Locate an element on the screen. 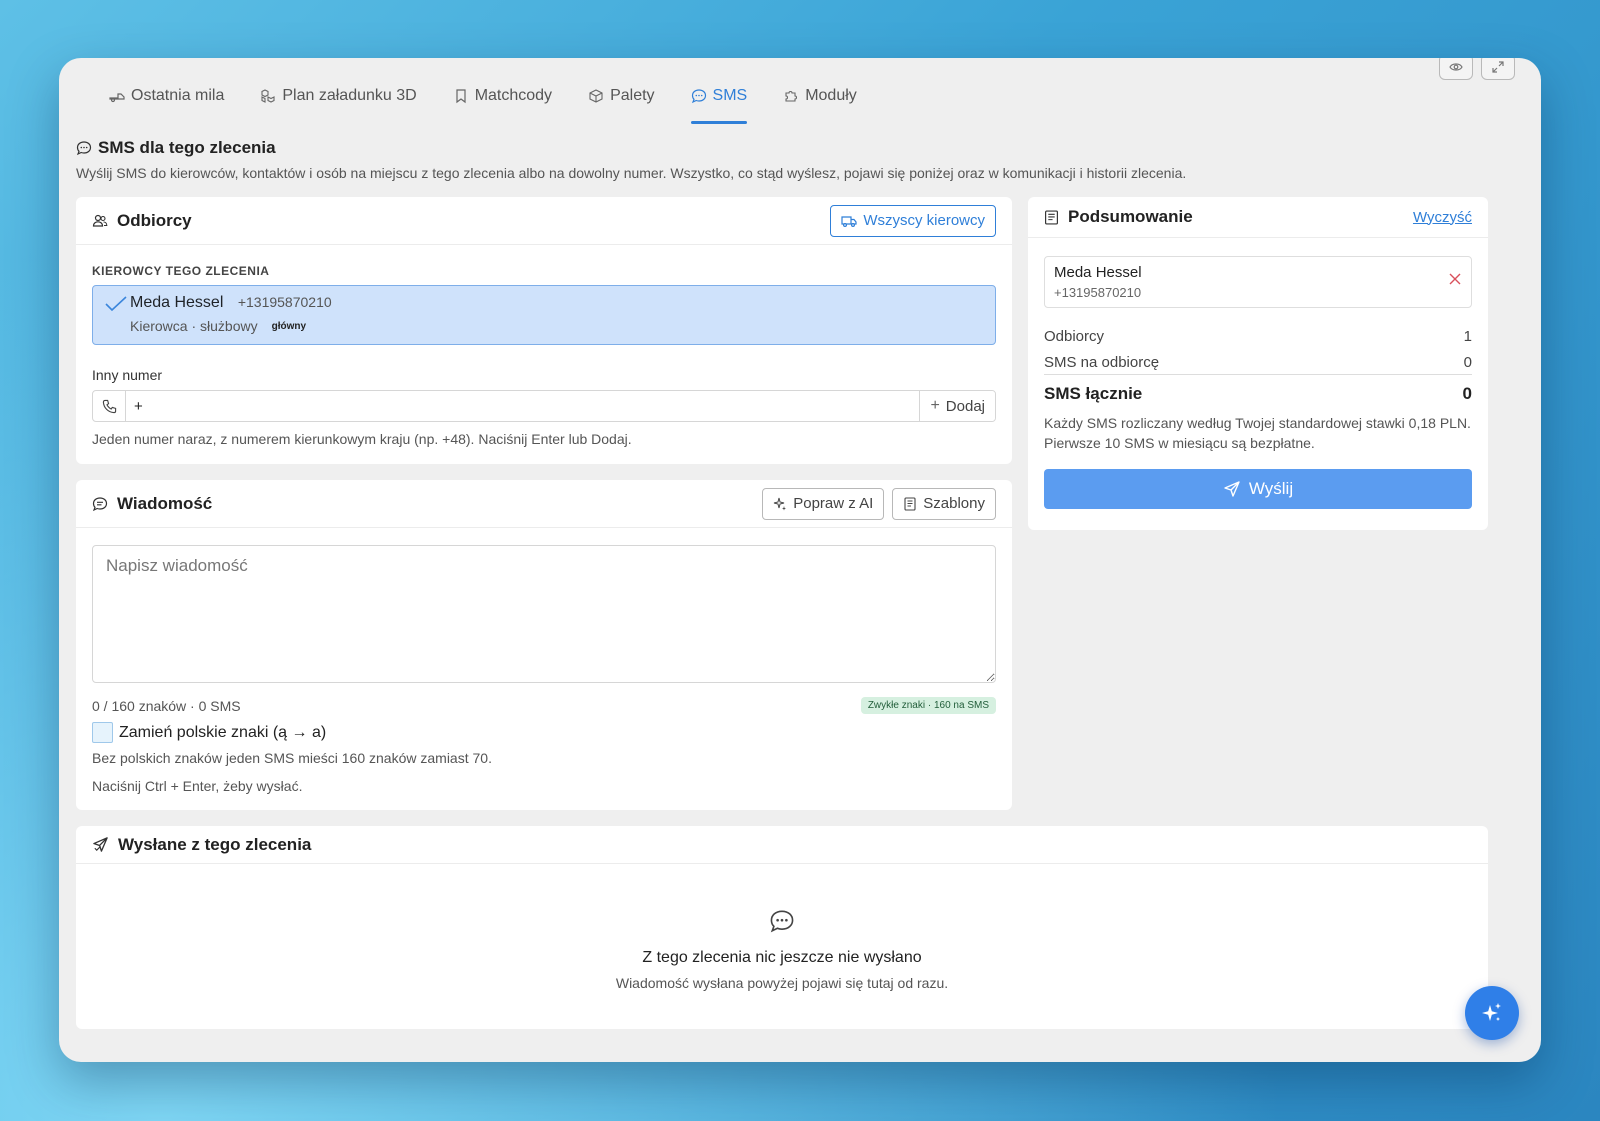 The height and width of the screenshot is (1121, 1600). page-title-text: SMS dla tego zlecenia is located at coordinates (187, 147).